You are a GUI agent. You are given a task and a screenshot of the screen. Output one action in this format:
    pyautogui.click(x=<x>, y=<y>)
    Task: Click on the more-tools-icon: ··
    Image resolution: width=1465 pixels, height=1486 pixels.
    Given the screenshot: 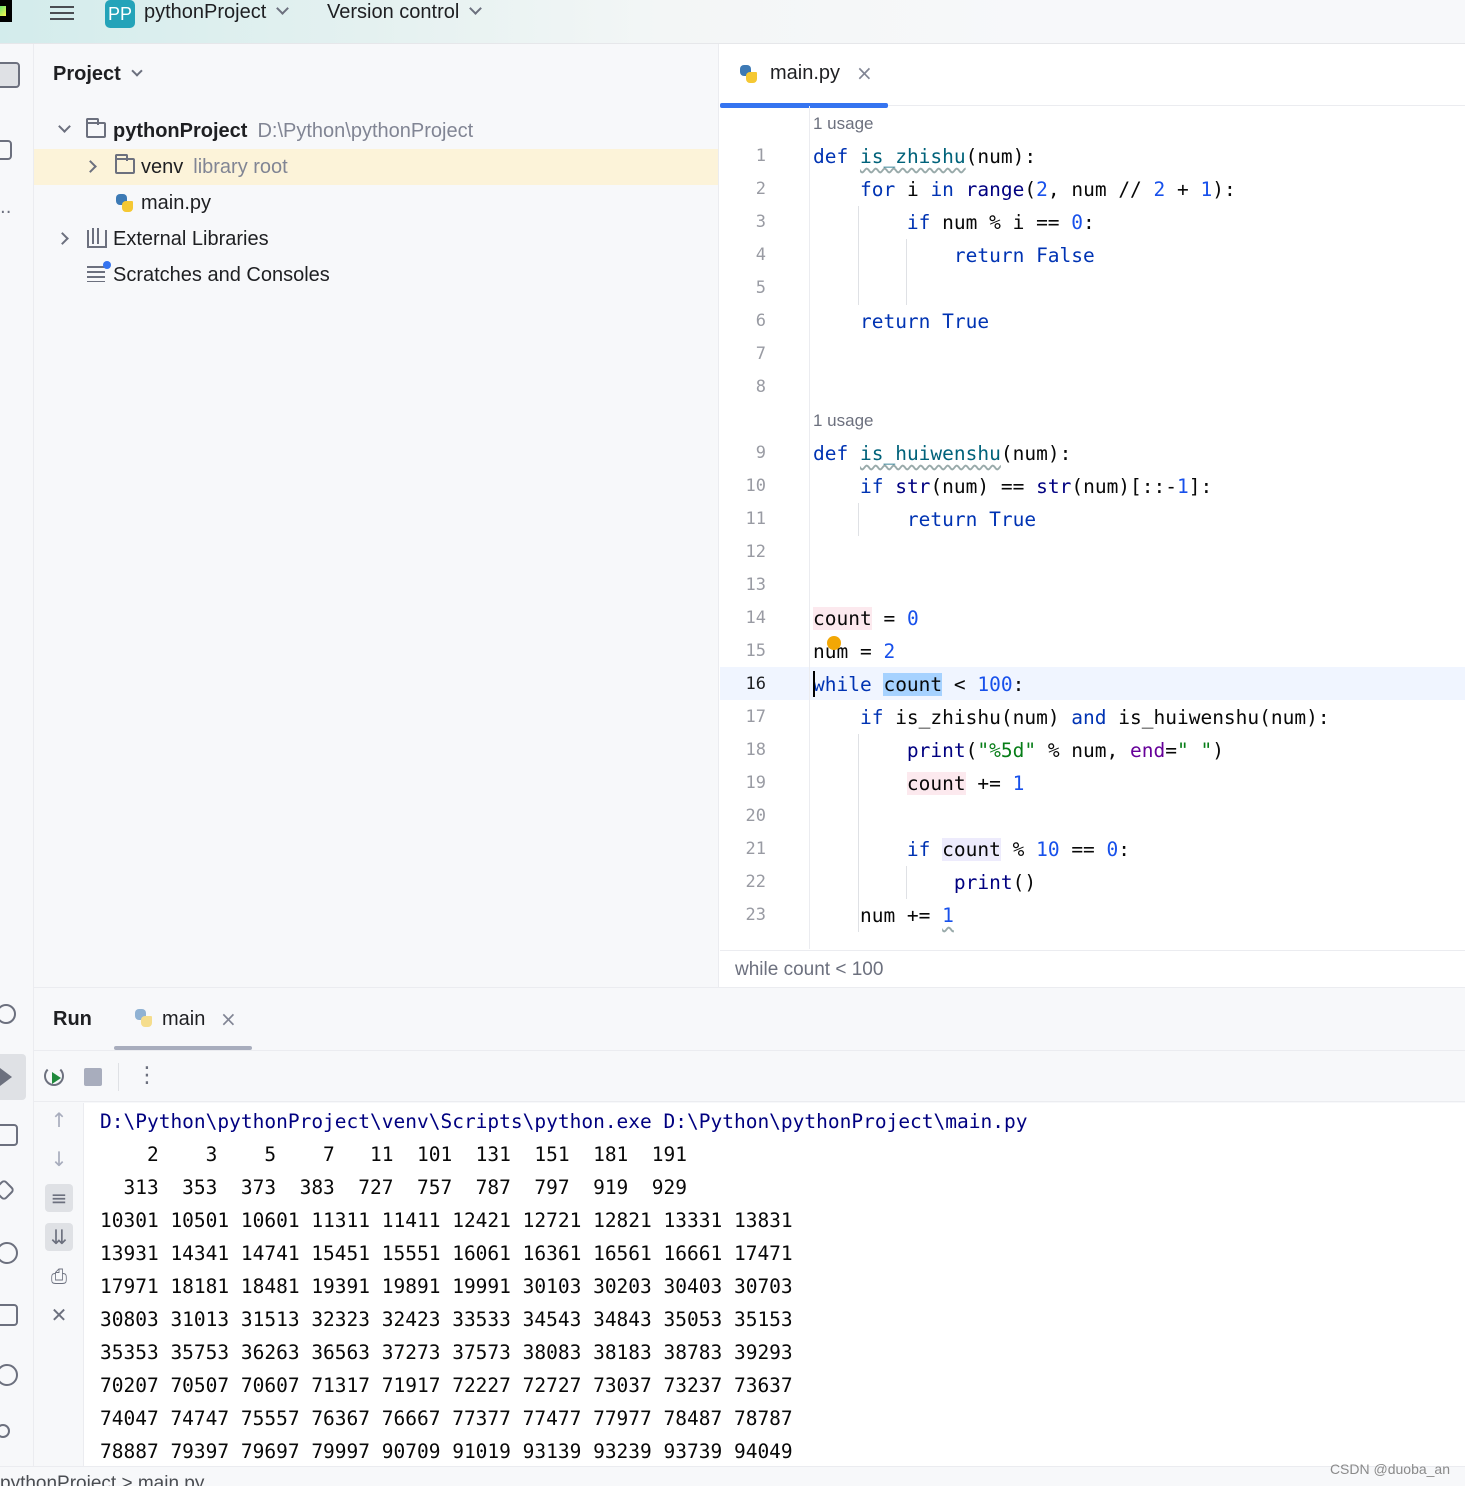 What is the action you would take?
    pyautogui.click(x=5, y=212)
    